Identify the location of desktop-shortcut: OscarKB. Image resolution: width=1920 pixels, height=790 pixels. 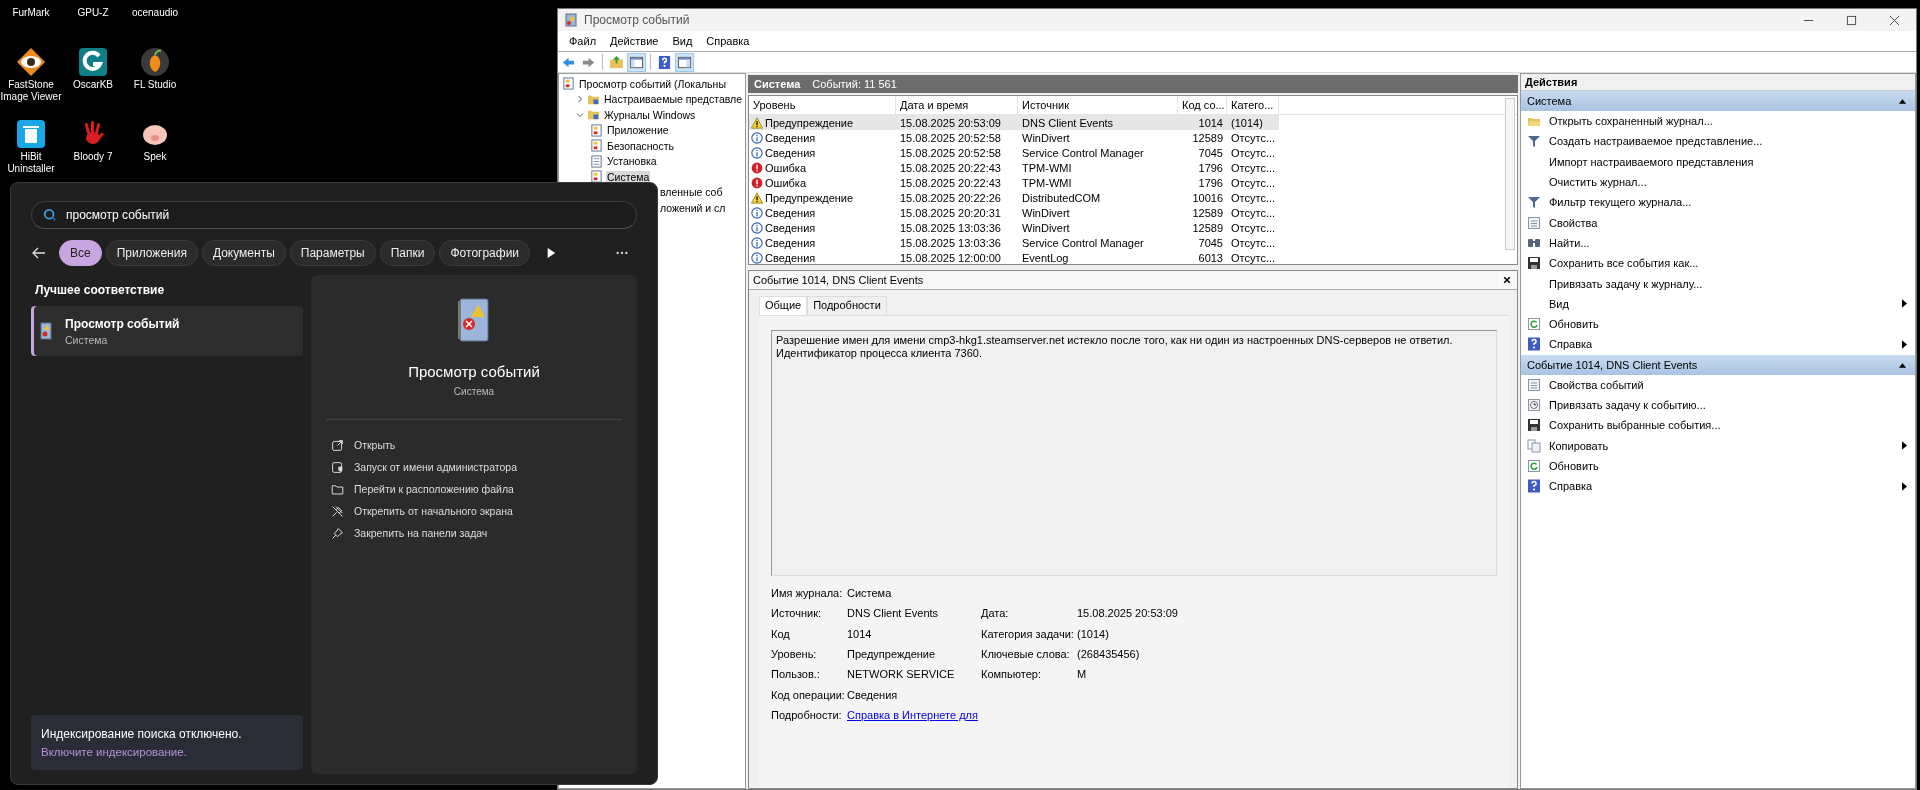
(93, 67).